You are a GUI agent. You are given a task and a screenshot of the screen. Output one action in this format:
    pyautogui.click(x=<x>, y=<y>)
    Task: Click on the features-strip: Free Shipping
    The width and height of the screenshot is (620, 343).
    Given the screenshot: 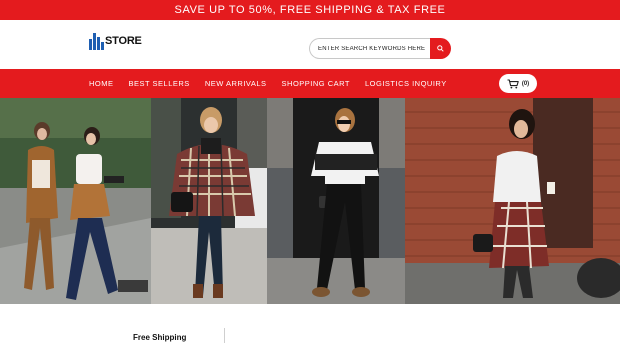 What is the action you would take?
    pyautogui.click(x=310, y=323)
    